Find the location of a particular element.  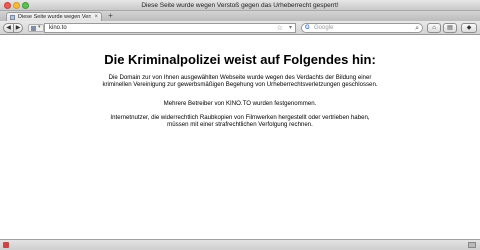

search-placeholder: Google is located at coordinates (324, 28).